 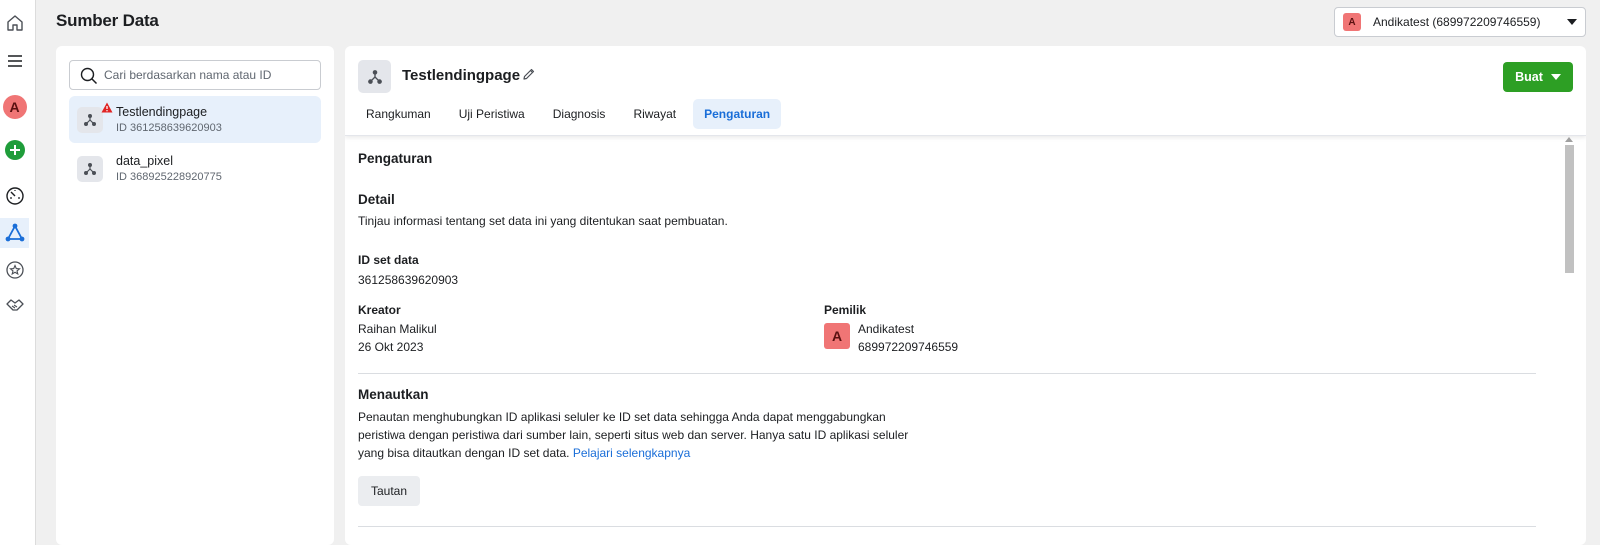 What do you see at coordinates (144, 160) in the screenshot?
I see `dataset-name: data_pixel` at bounding box center [144, 160].